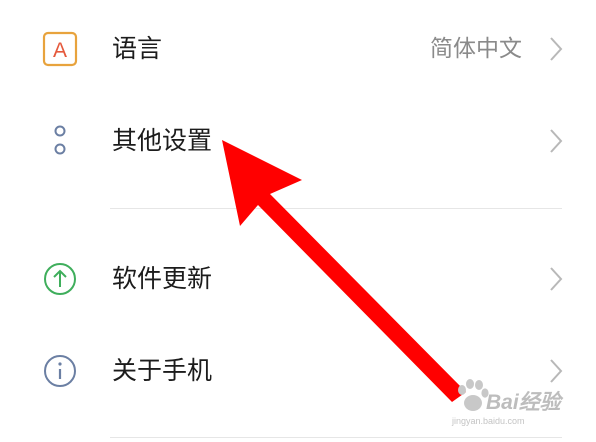 The height and width of the screenshot is (442, 596). I want to click on letter-a-icon: A, so click(60, 49).